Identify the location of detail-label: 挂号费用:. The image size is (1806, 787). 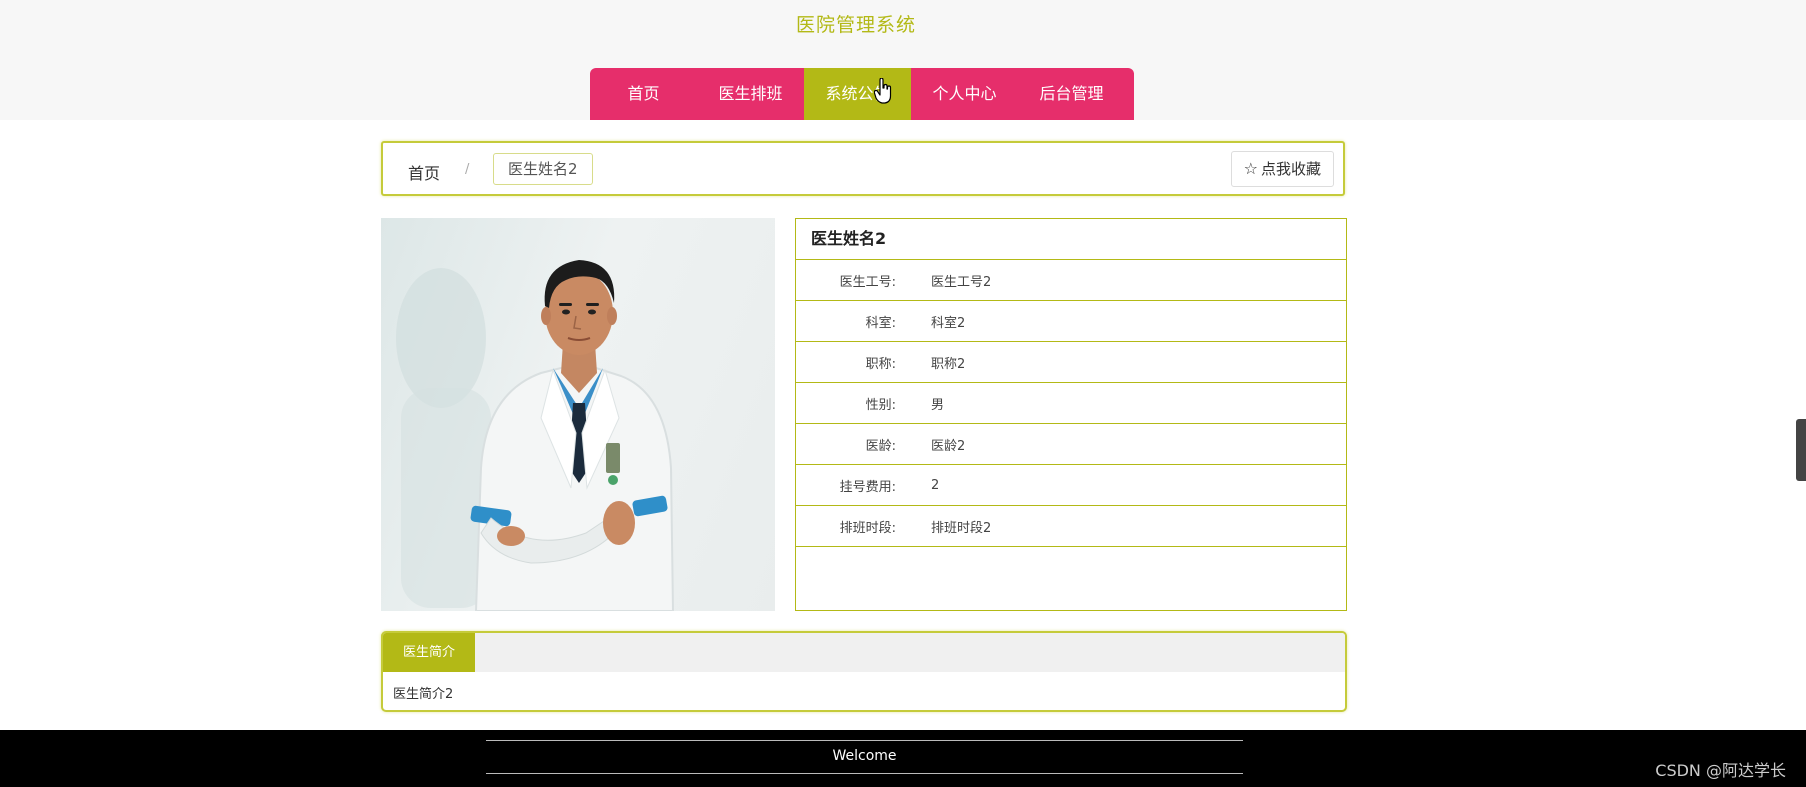
(867, 487).